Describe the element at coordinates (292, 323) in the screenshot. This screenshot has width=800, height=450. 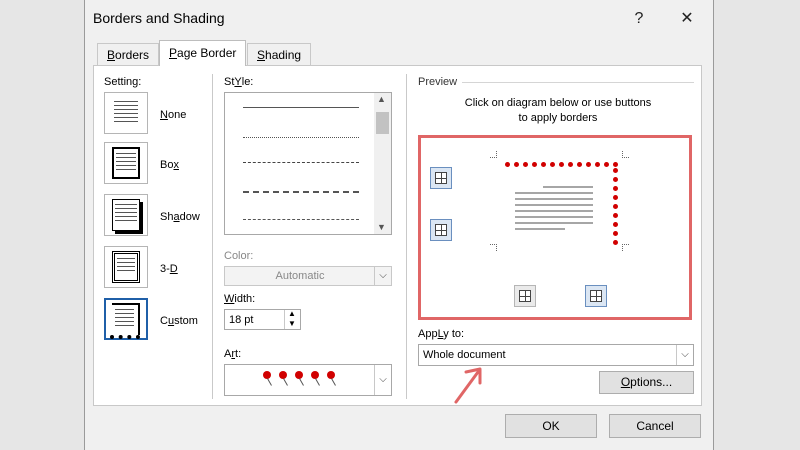
I see `decrement-icon: ▼` at that location.